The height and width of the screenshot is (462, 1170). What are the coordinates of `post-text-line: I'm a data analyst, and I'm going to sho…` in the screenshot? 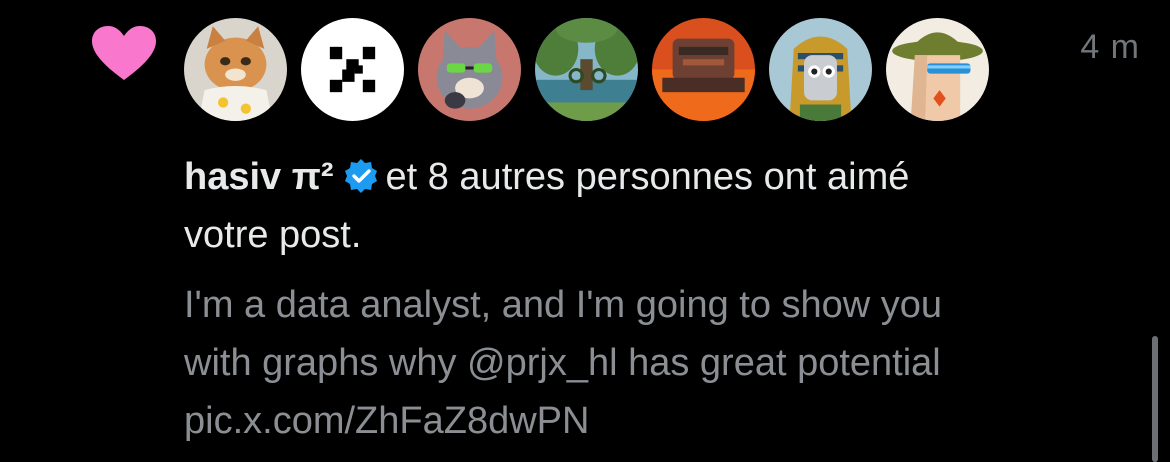 It's located at (563, 305).